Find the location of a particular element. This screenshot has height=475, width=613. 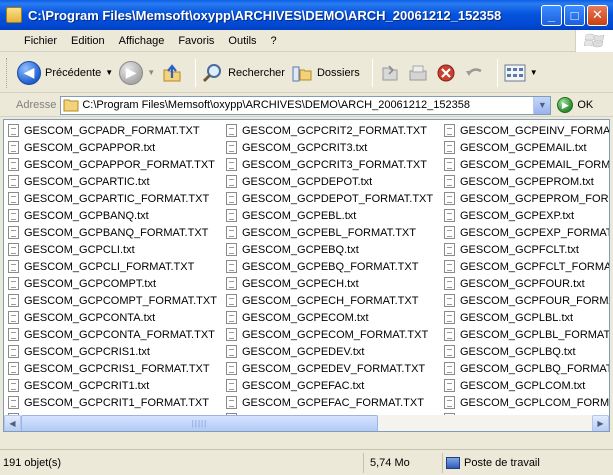

file-item: GESCOM_GCPFCLT_FORMAT.T is located at coordinates (527, 266).